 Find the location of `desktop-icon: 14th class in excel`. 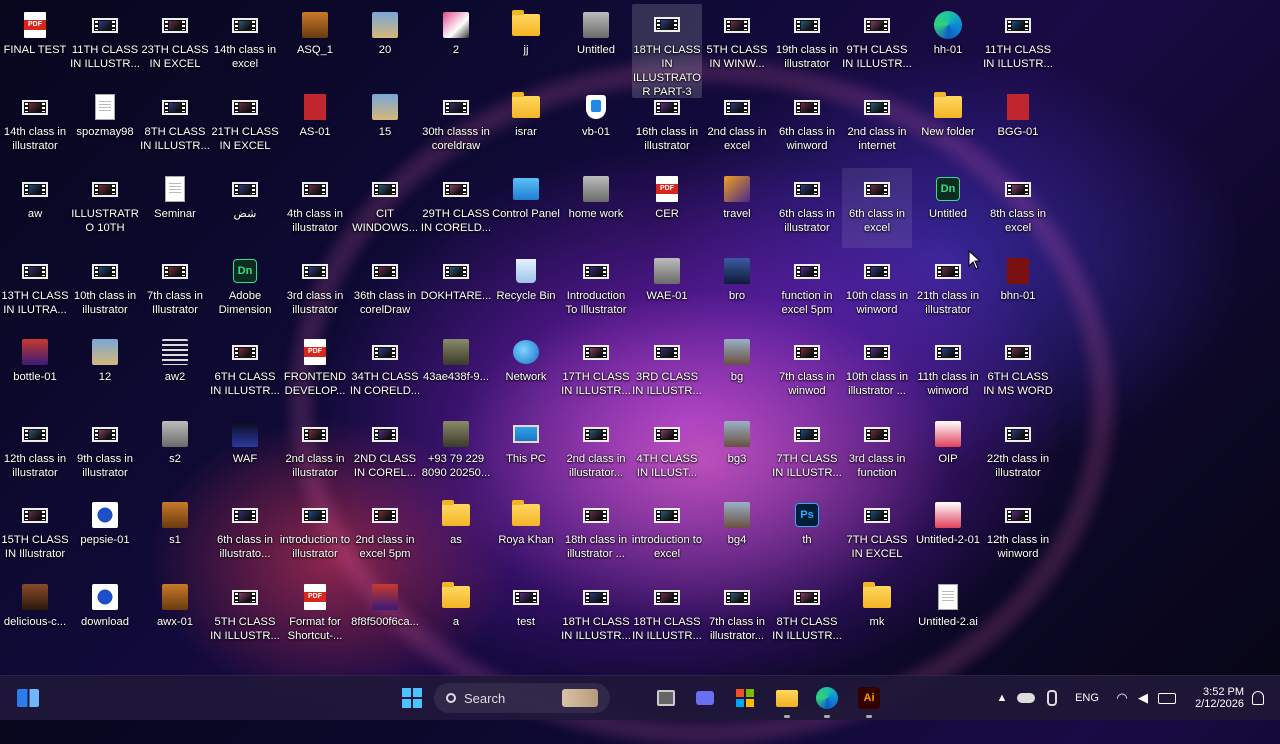

desktop-icon: 14th class in excel is located at coordinates (245, 44).